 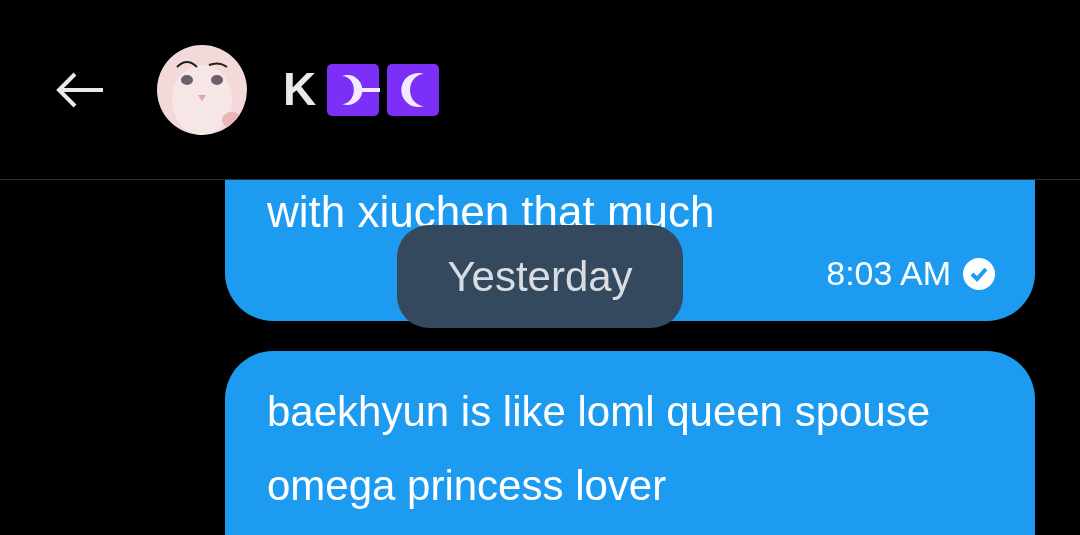 What do you see at coordinates (599, 449) in the screenshot?
I see `message-text: baekhyun is like loml queen spouse omega princess lover` at bounding box center [599, 449].